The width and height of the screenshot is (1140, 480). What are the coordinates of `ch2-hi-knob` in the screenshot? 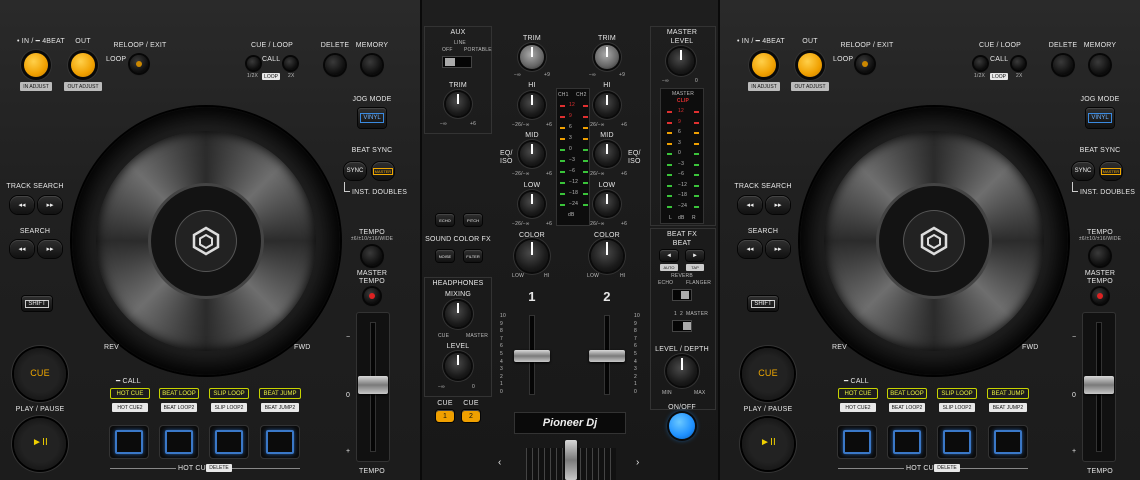 It's located at (607, 105).